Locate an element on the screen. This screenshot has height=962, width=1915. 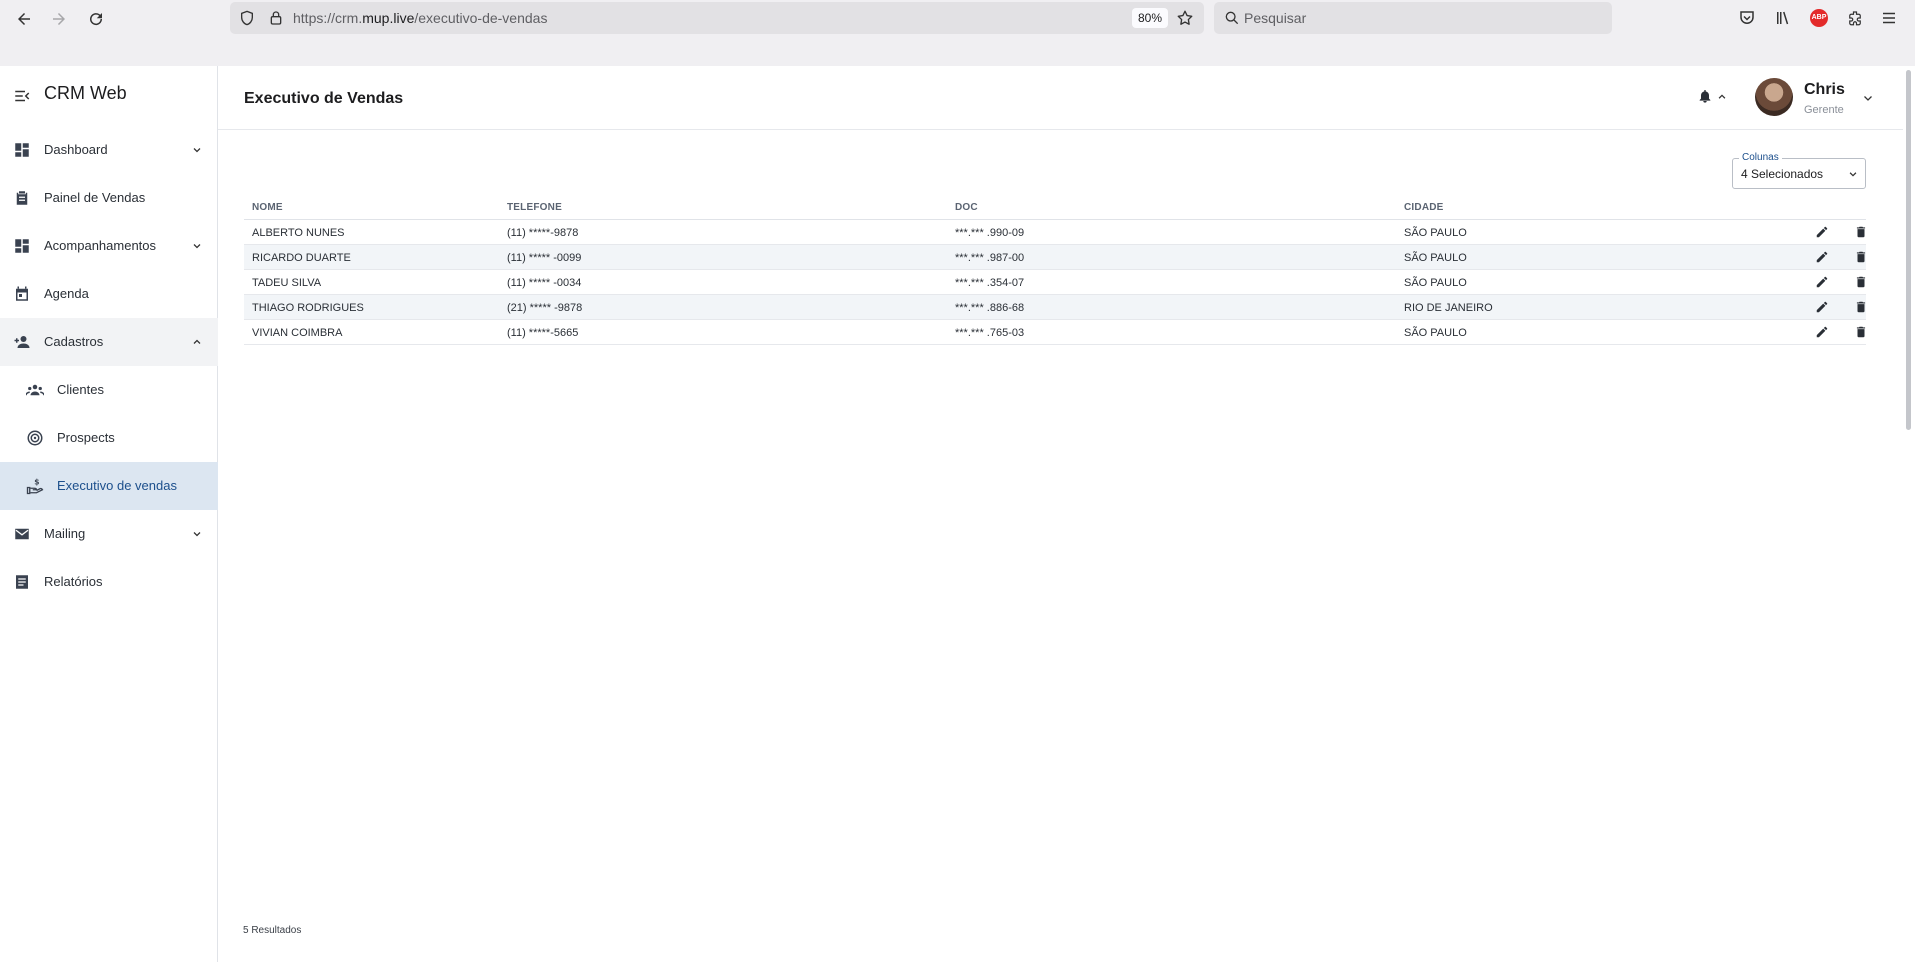
sidebar-item-prospects: Prospects is located at coordinates (109, 438).